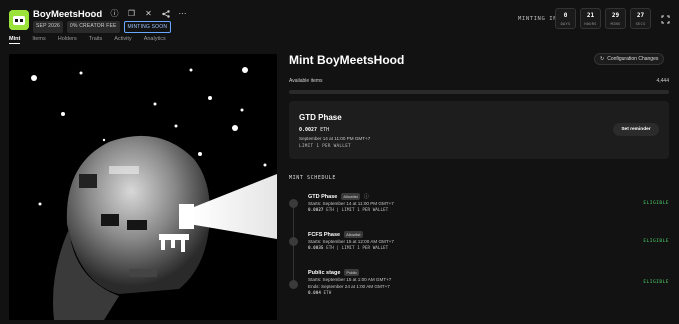  I want to click on countdown-mins: 29 MINS, so click(615, 18).